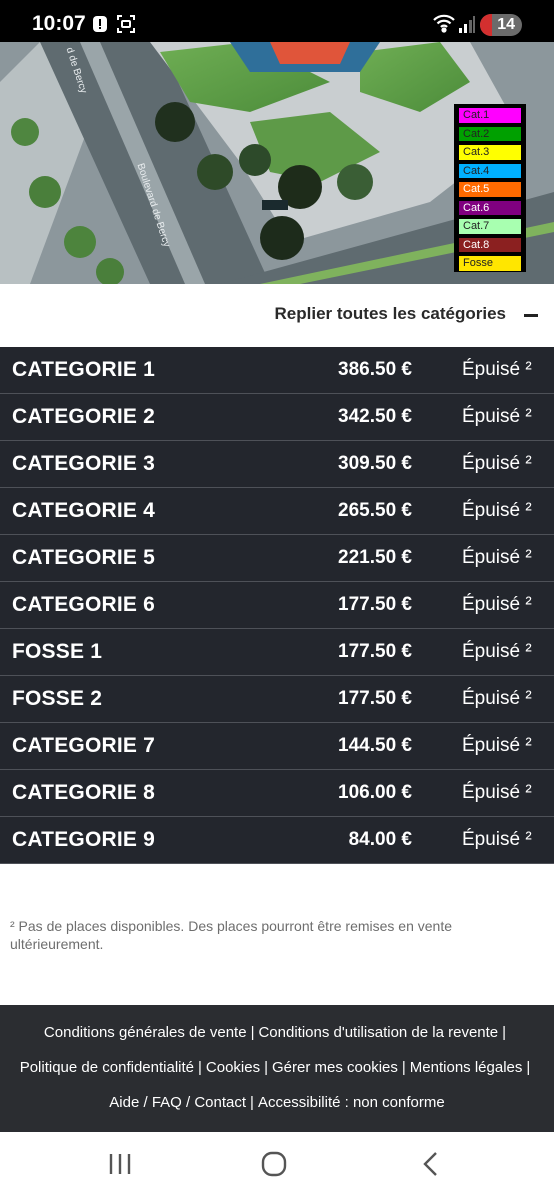  I want to click on category-row: CATEGORIE 5 221.50 € Épuisé ², so click(277, 558).